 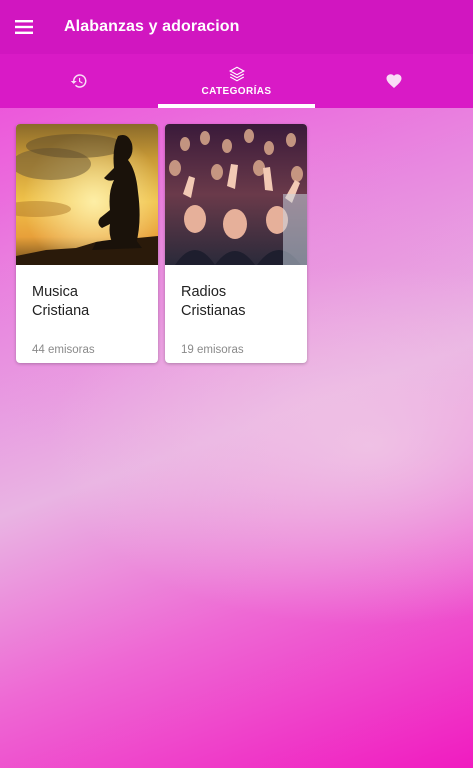 What do you see at coordinates (63, 350) in the screenshot?
I see `category-count: 44 emisoras` at bounding box center [63, 350].